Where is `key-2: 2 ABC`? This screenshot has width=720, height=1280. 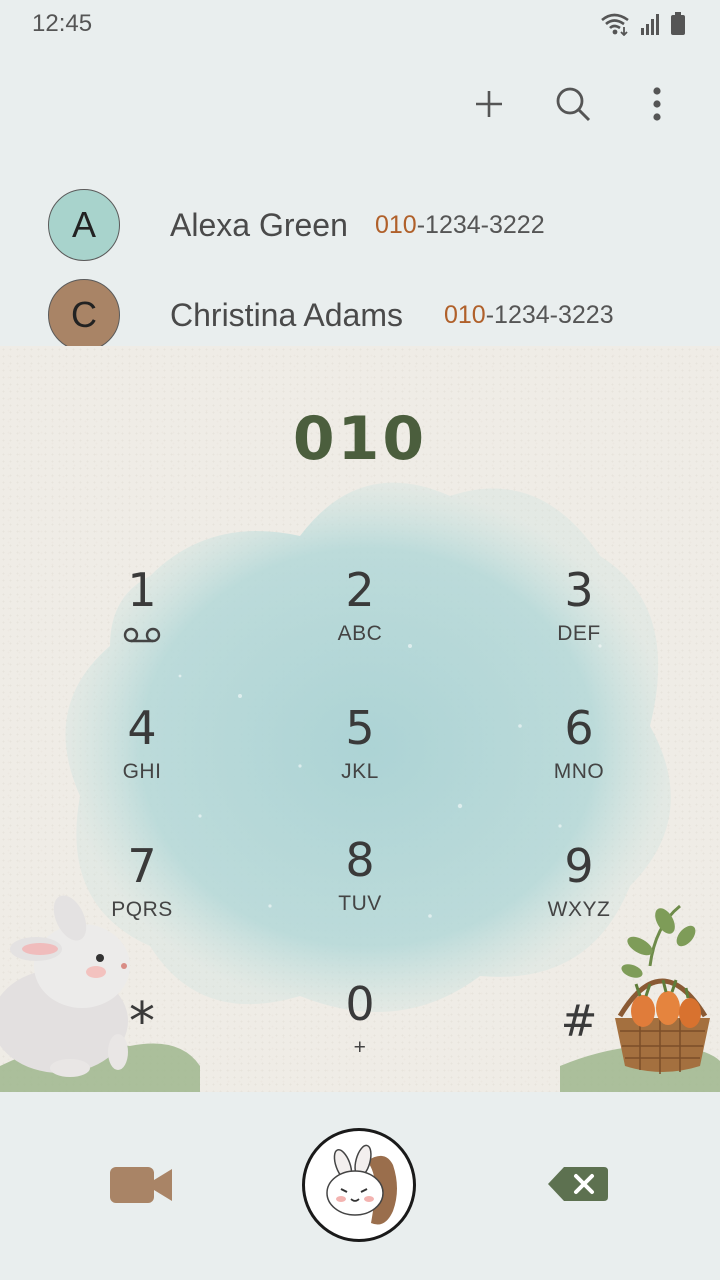
key-2: 2 ABC is located at coordinates (360, 622).